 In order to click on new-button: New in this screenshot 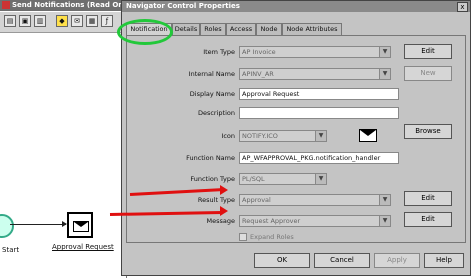, I will do `click(428, 73)`.